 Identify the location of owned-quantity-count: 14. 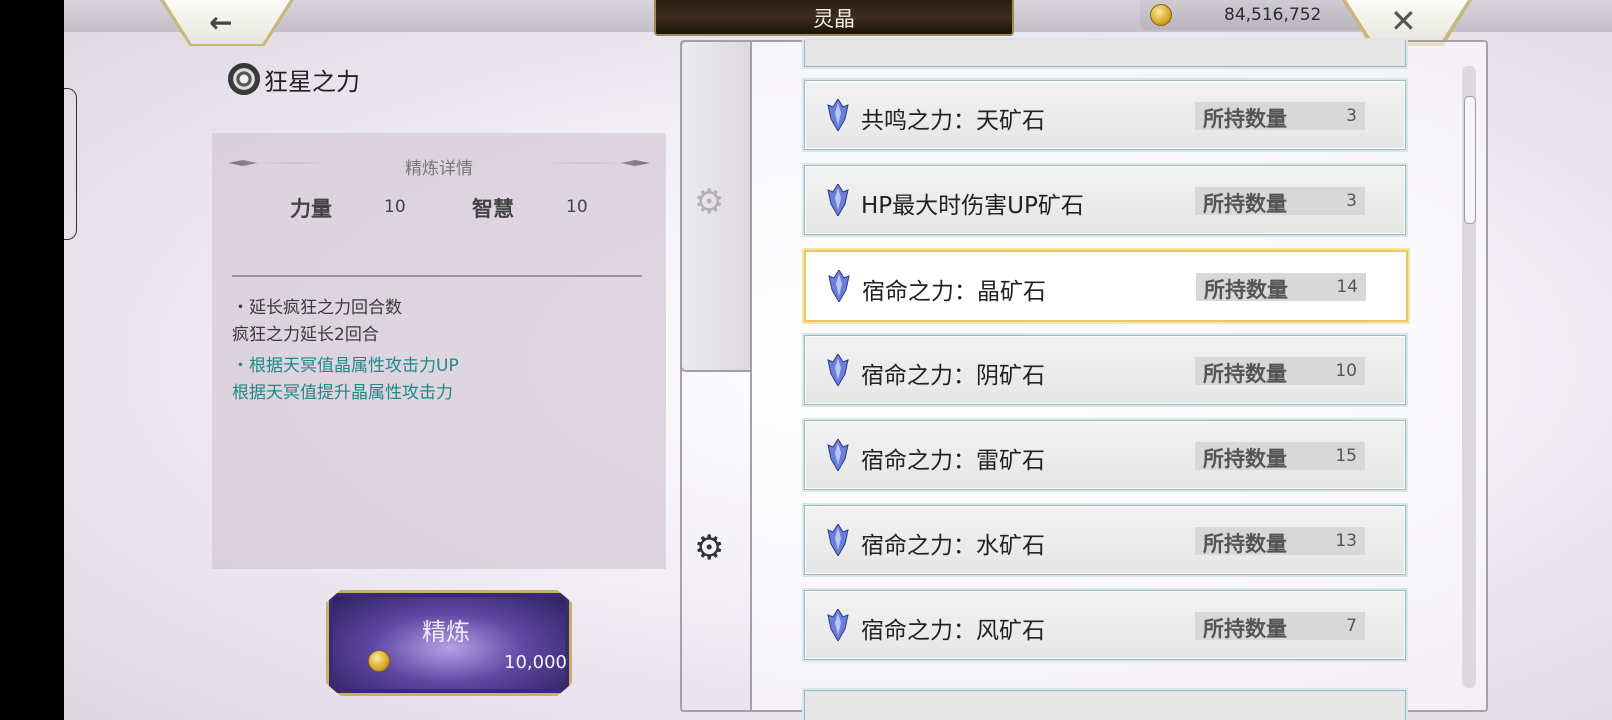
(1347, 287).